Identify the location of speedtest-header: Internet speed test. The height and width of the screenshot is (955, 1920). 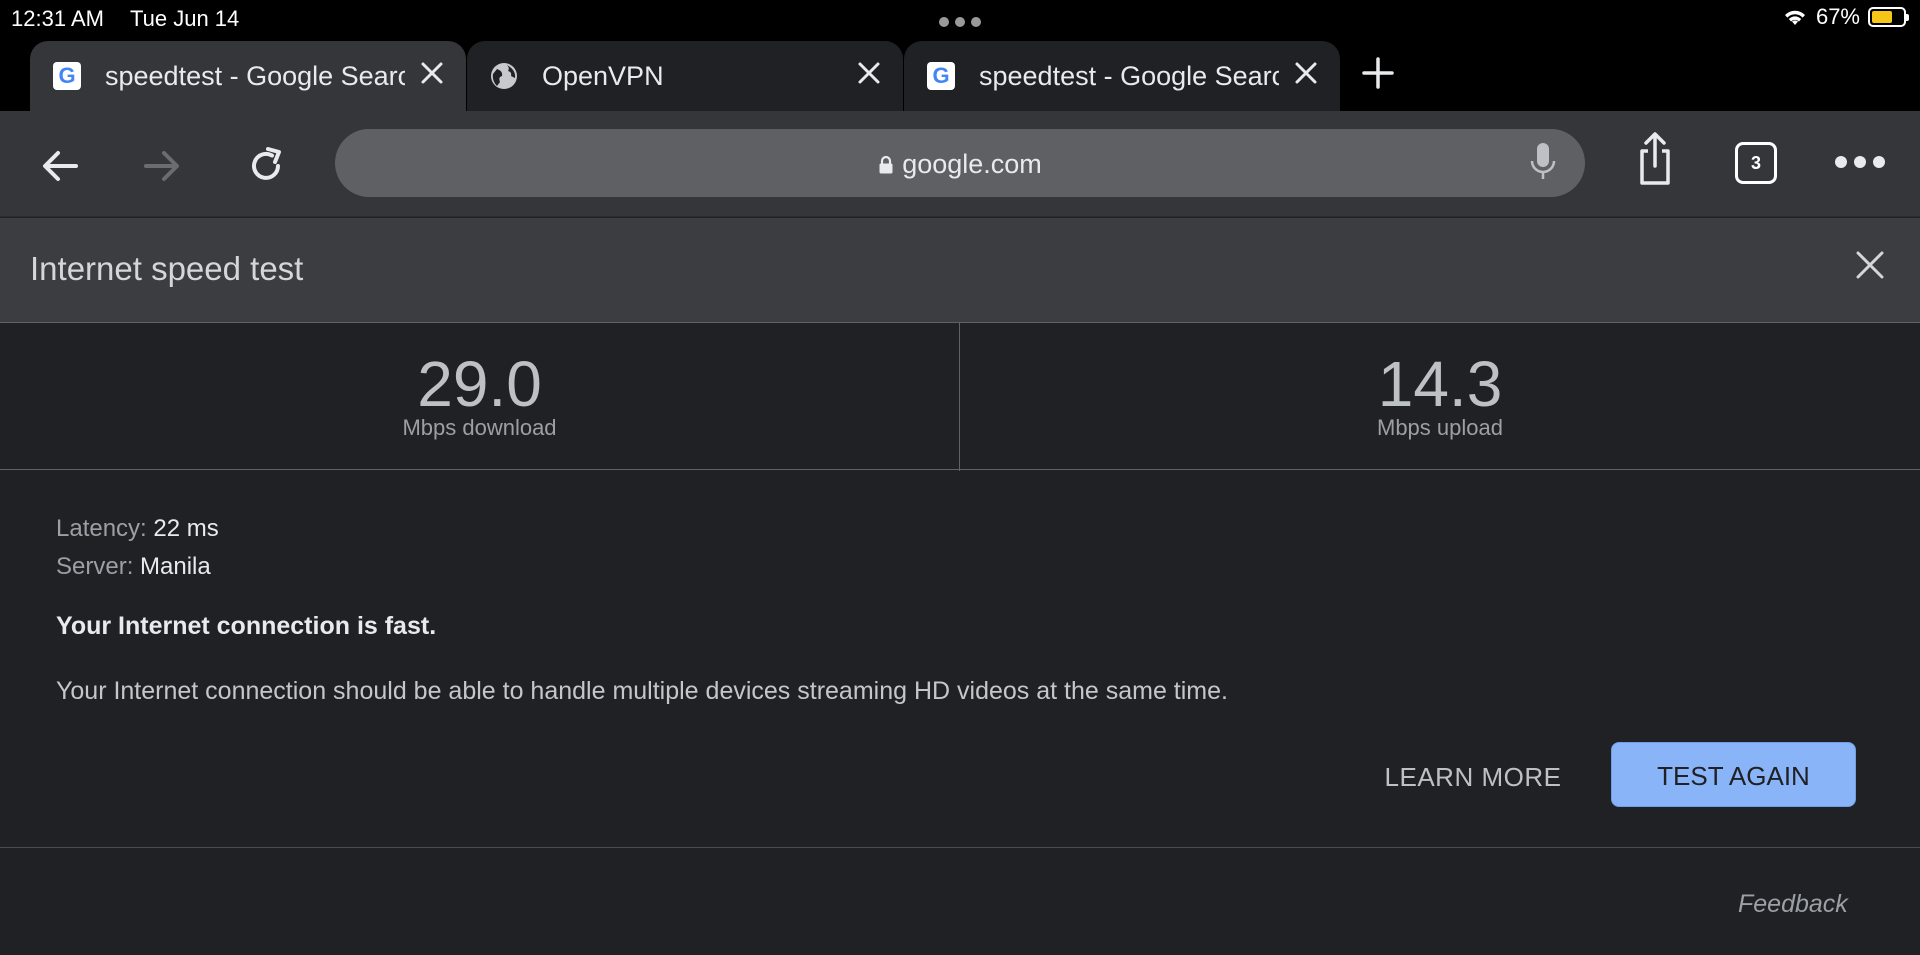
(960, 270).